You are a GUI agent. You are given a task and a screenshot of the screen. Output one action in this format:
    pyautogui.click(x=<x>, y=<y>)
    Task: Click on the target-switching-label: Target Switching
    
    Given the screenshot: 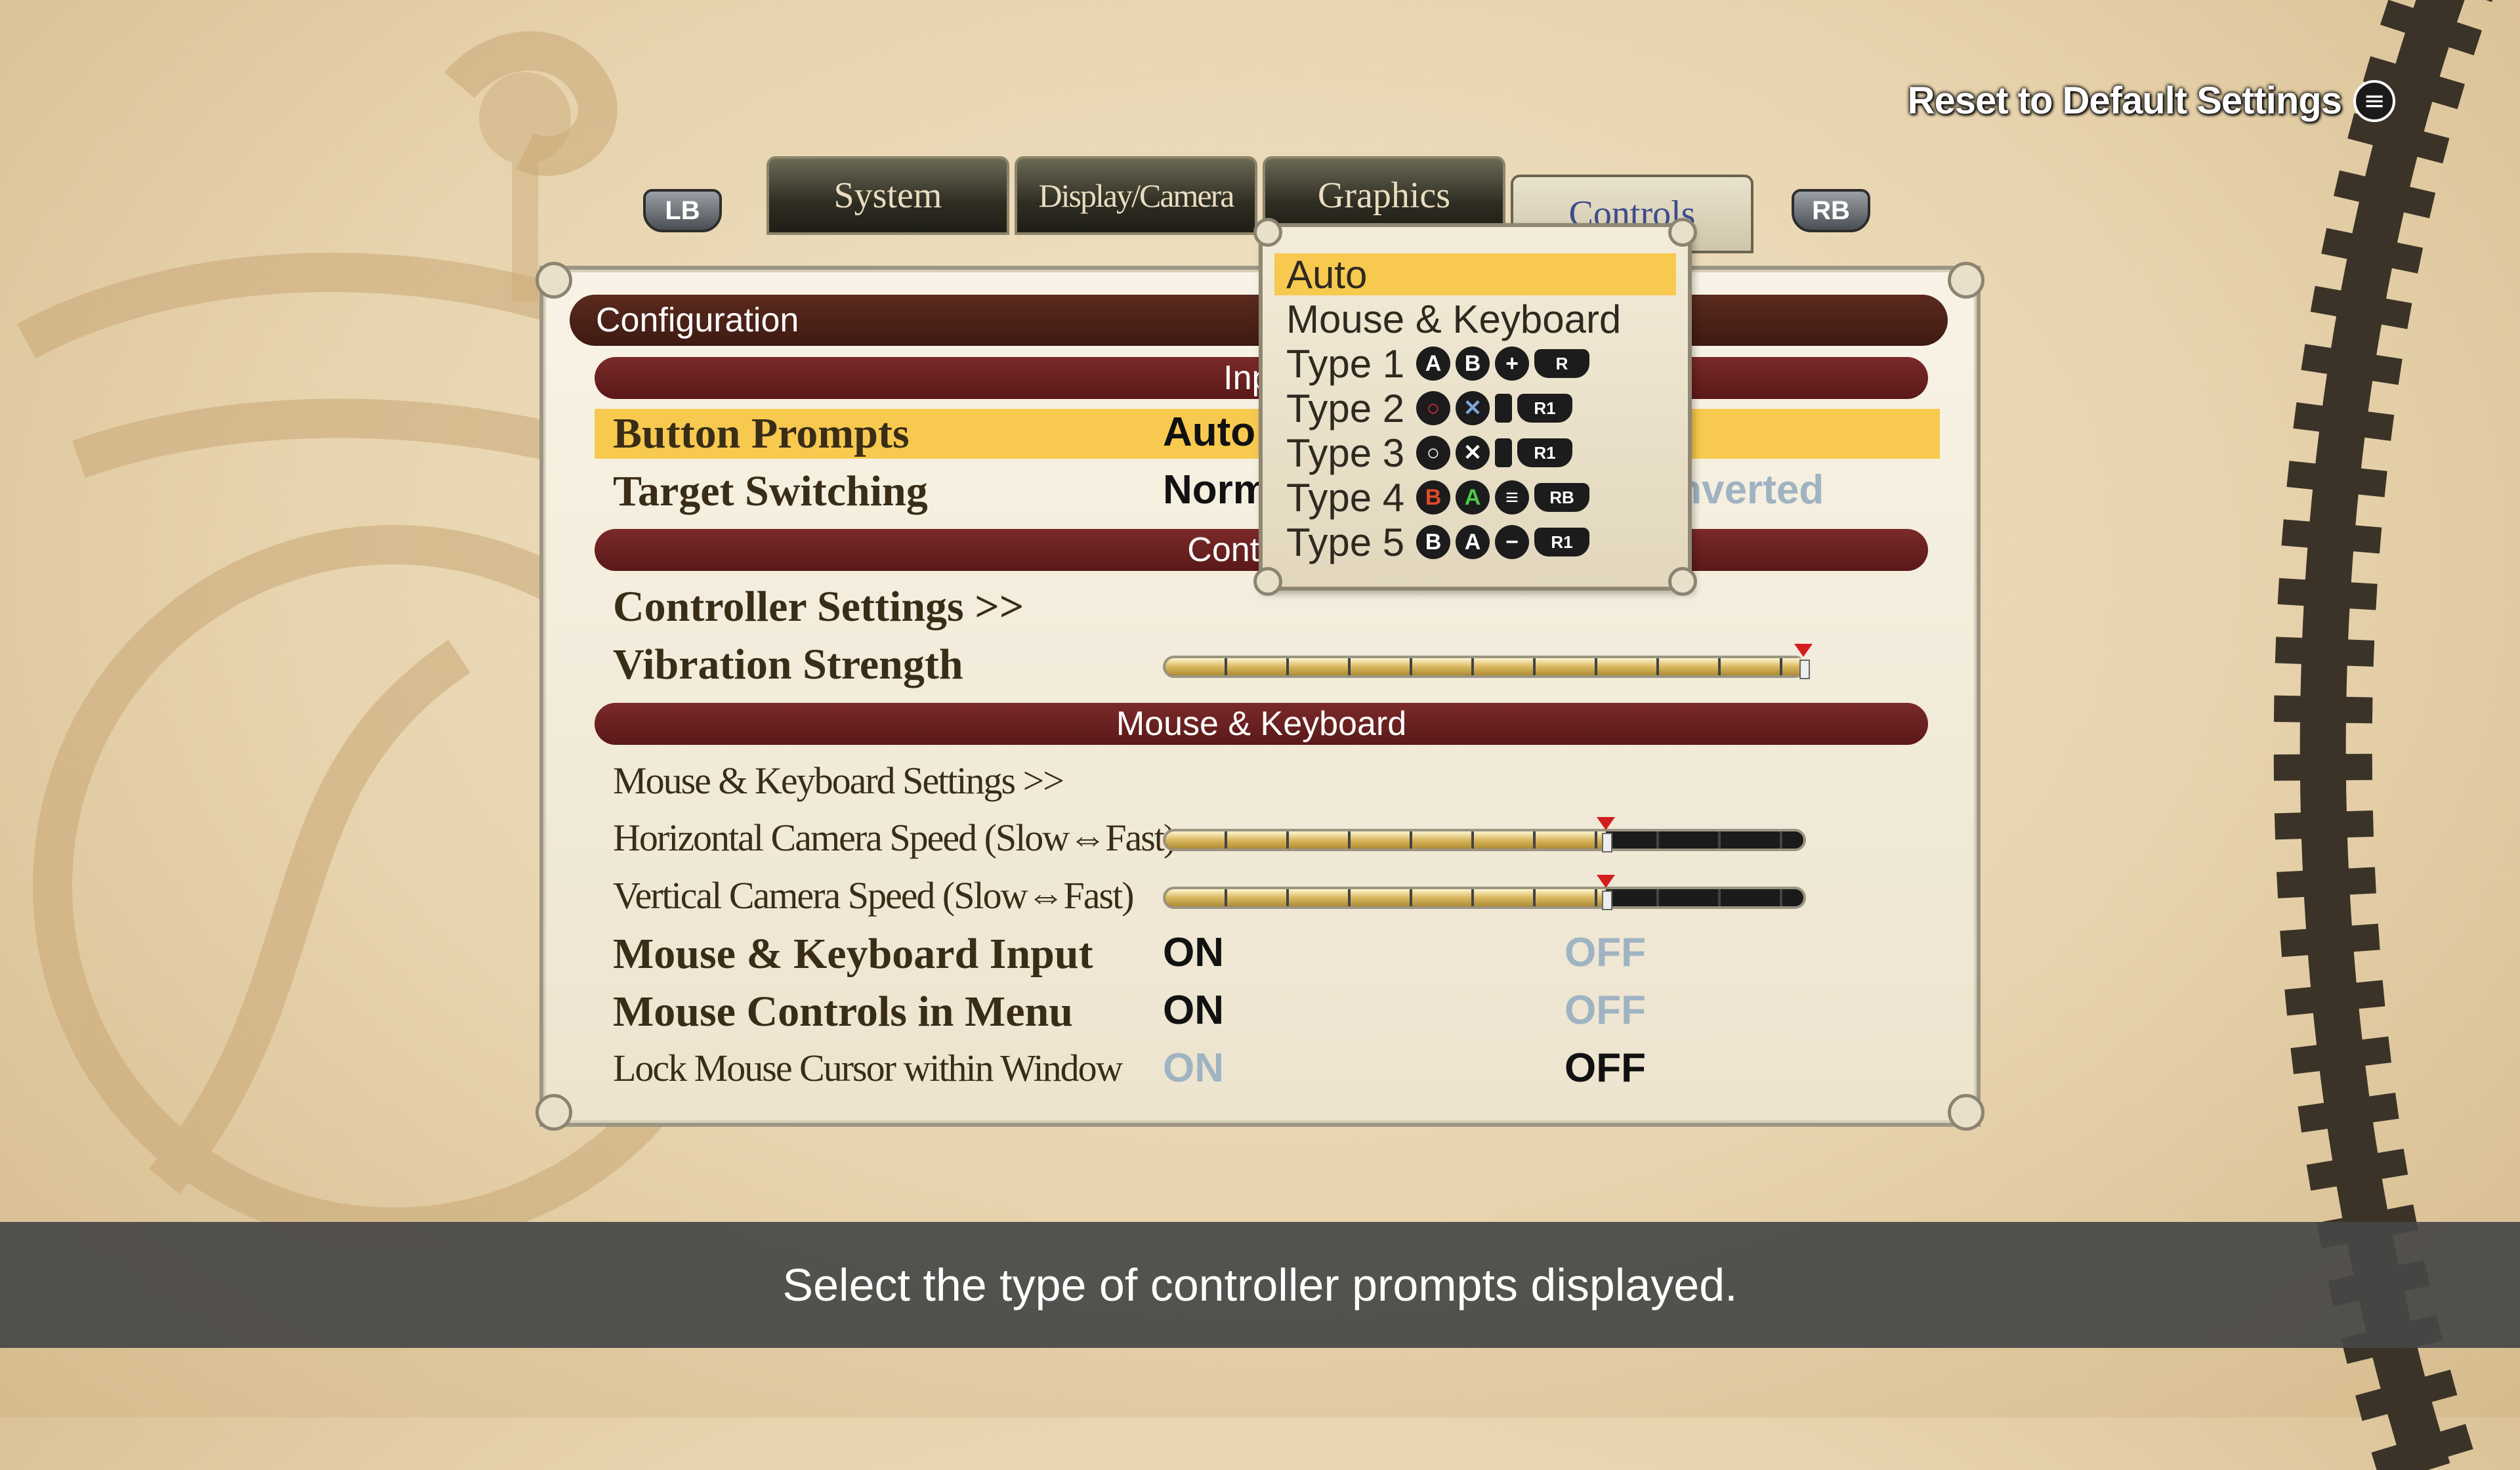 What is the action you would take?
    pyautogui.click(x=770, y=491)
    